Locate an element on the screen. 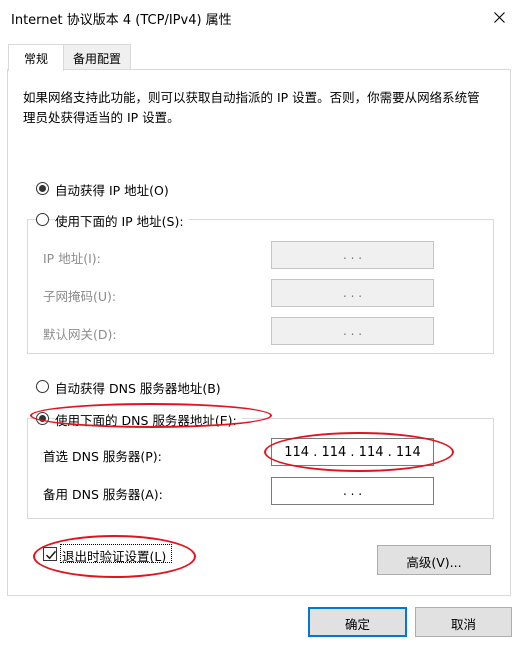  close-button is located at coordinates (499, 17).